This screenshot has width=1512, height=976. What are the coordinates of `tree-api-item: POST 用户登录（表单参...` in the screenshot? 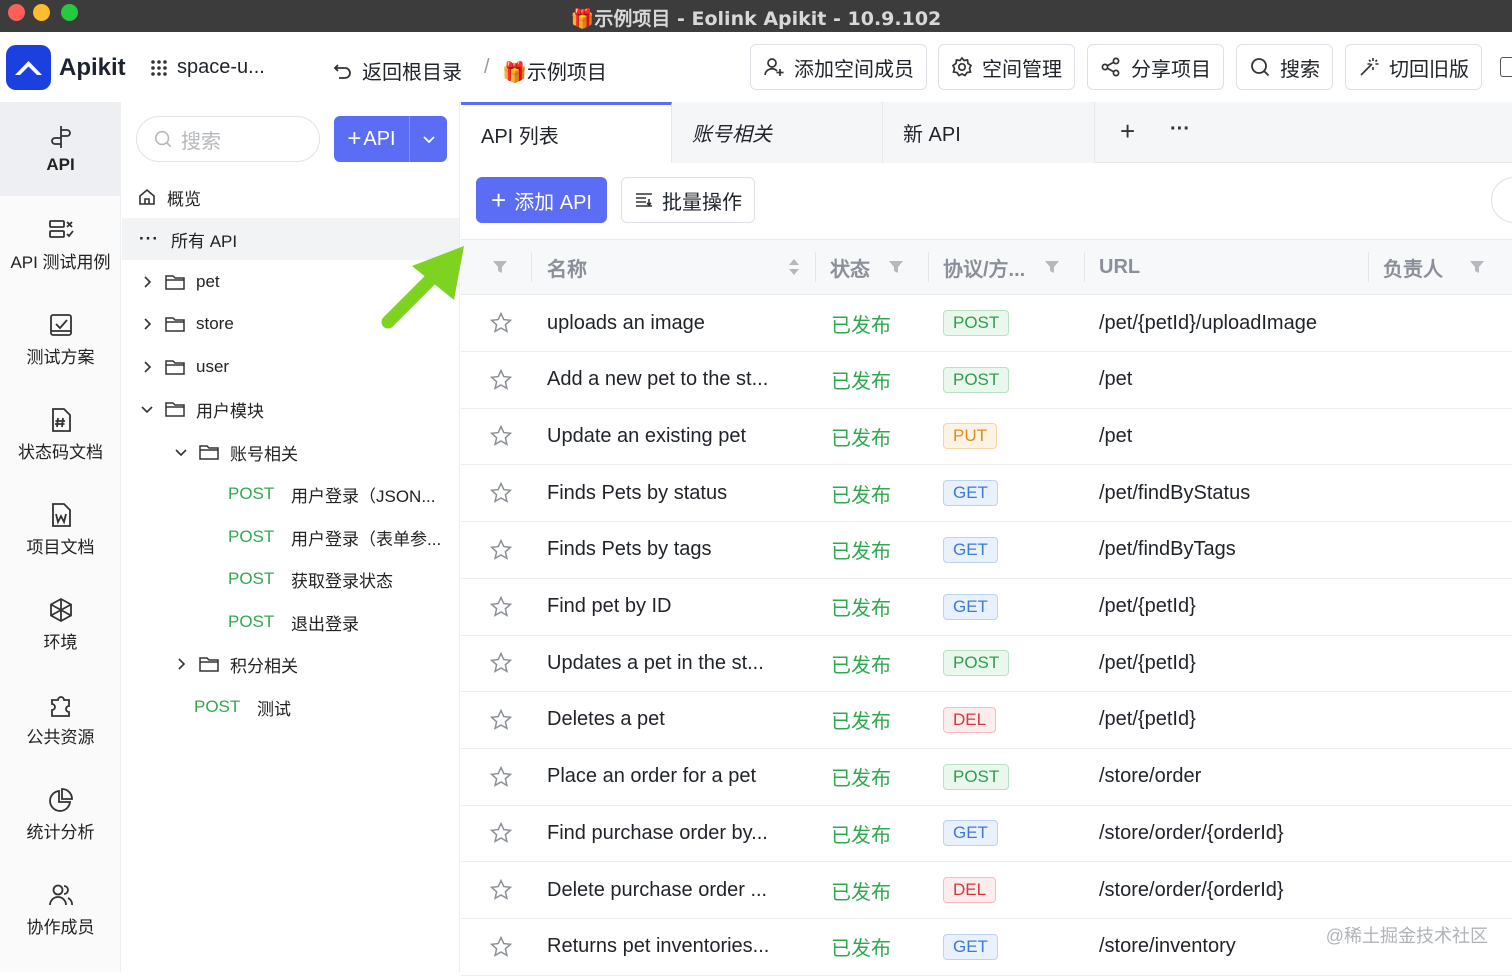 It's located at (290, 537).